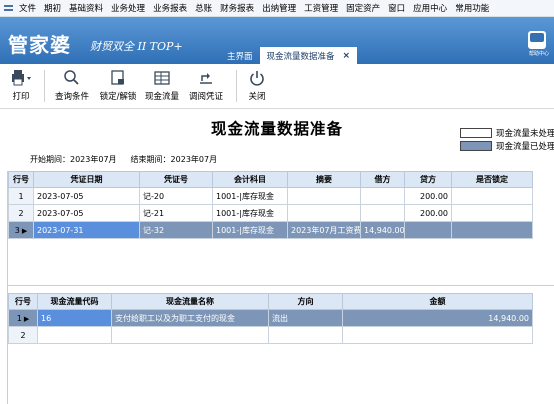 Image resolution: width=554 pixels, height=404 pixels. I want to click on query-label: 查询条件, so click(71, 97).